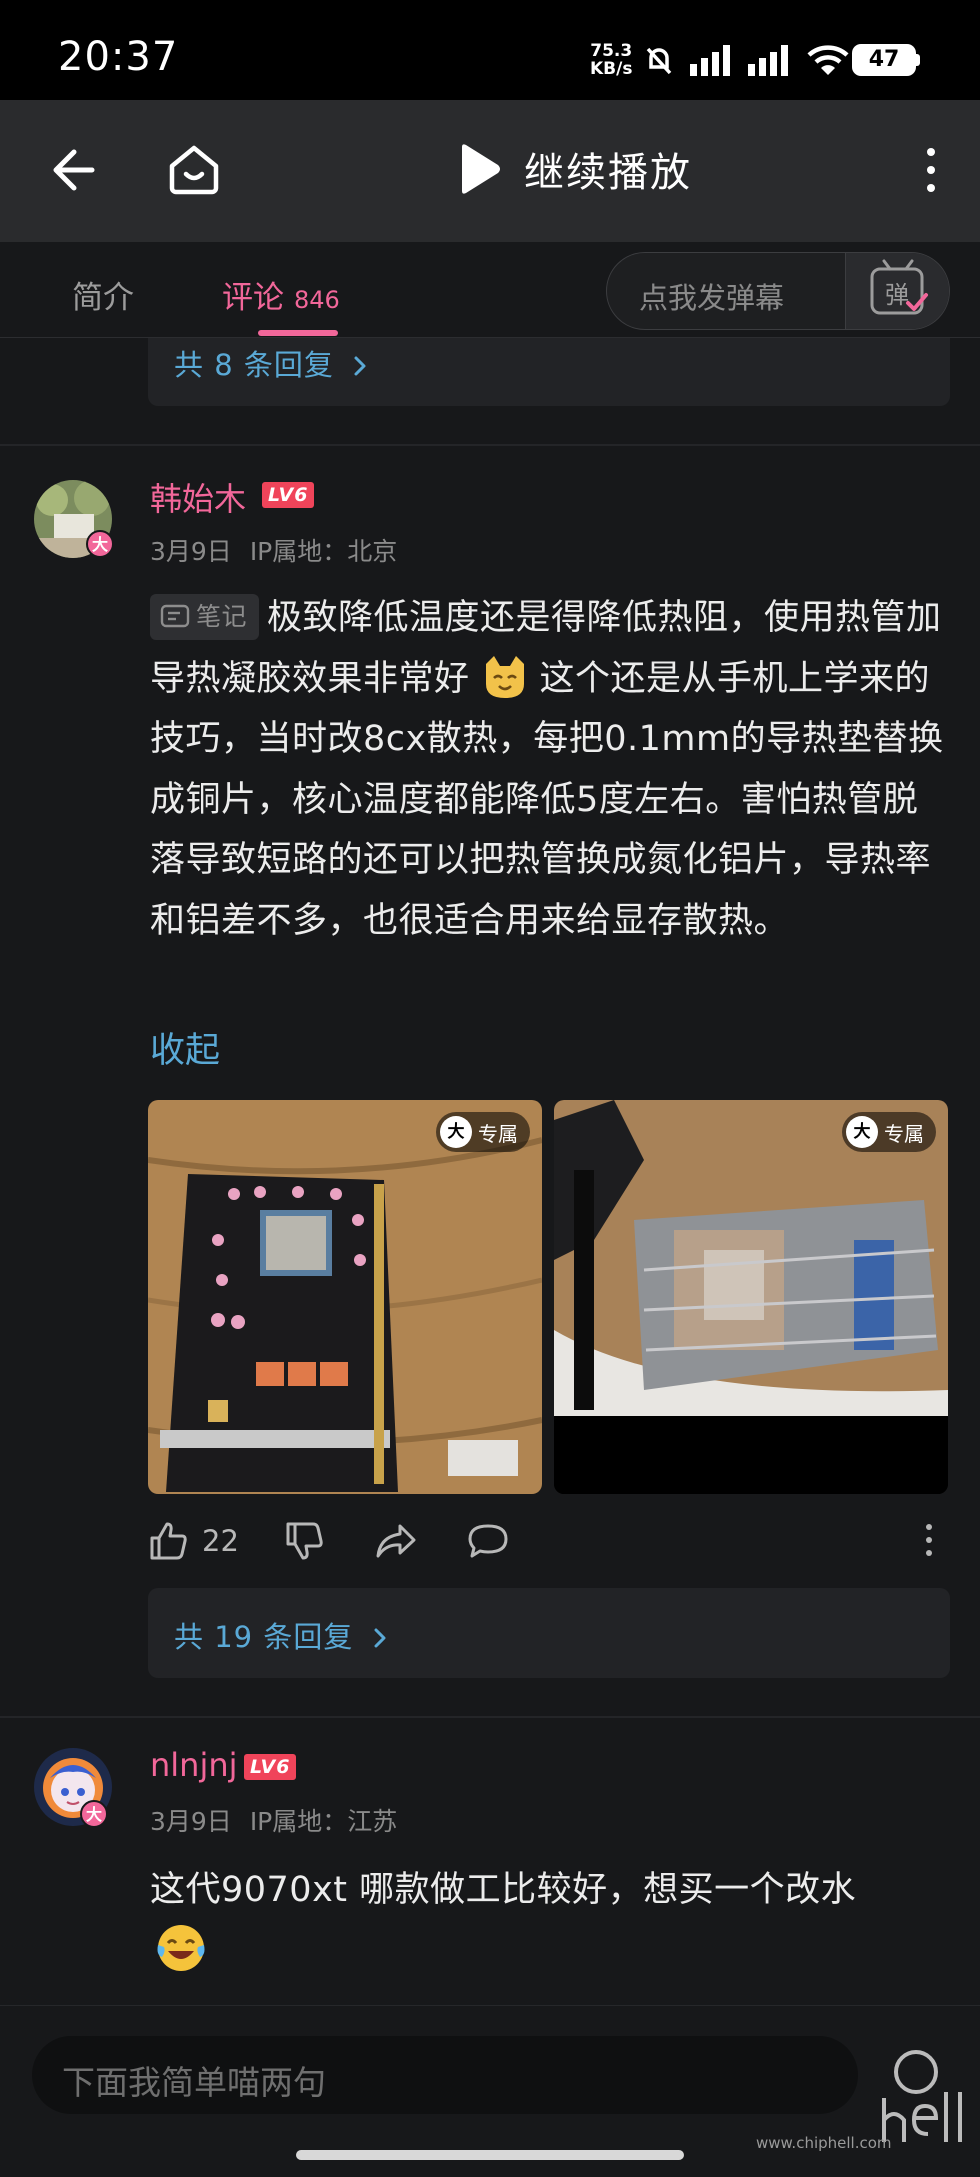 The width and height of the screenshot is (980, 2177). What do you see at coordinates (194, 2082) in the screenshot?
I see `comment-input-placeholder: 下面我简单喵两句` at bounding box center [194, 2082].